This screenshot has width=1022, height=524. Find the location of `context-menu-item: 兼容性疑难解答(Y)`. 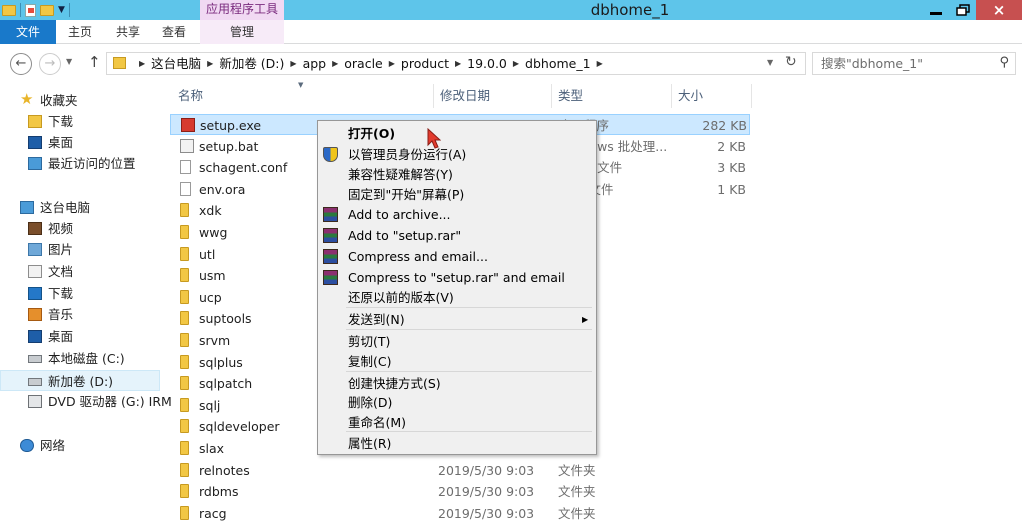

context-menu-item: 兼容性疑难解答(Y) is located at coordinates (457, 174).